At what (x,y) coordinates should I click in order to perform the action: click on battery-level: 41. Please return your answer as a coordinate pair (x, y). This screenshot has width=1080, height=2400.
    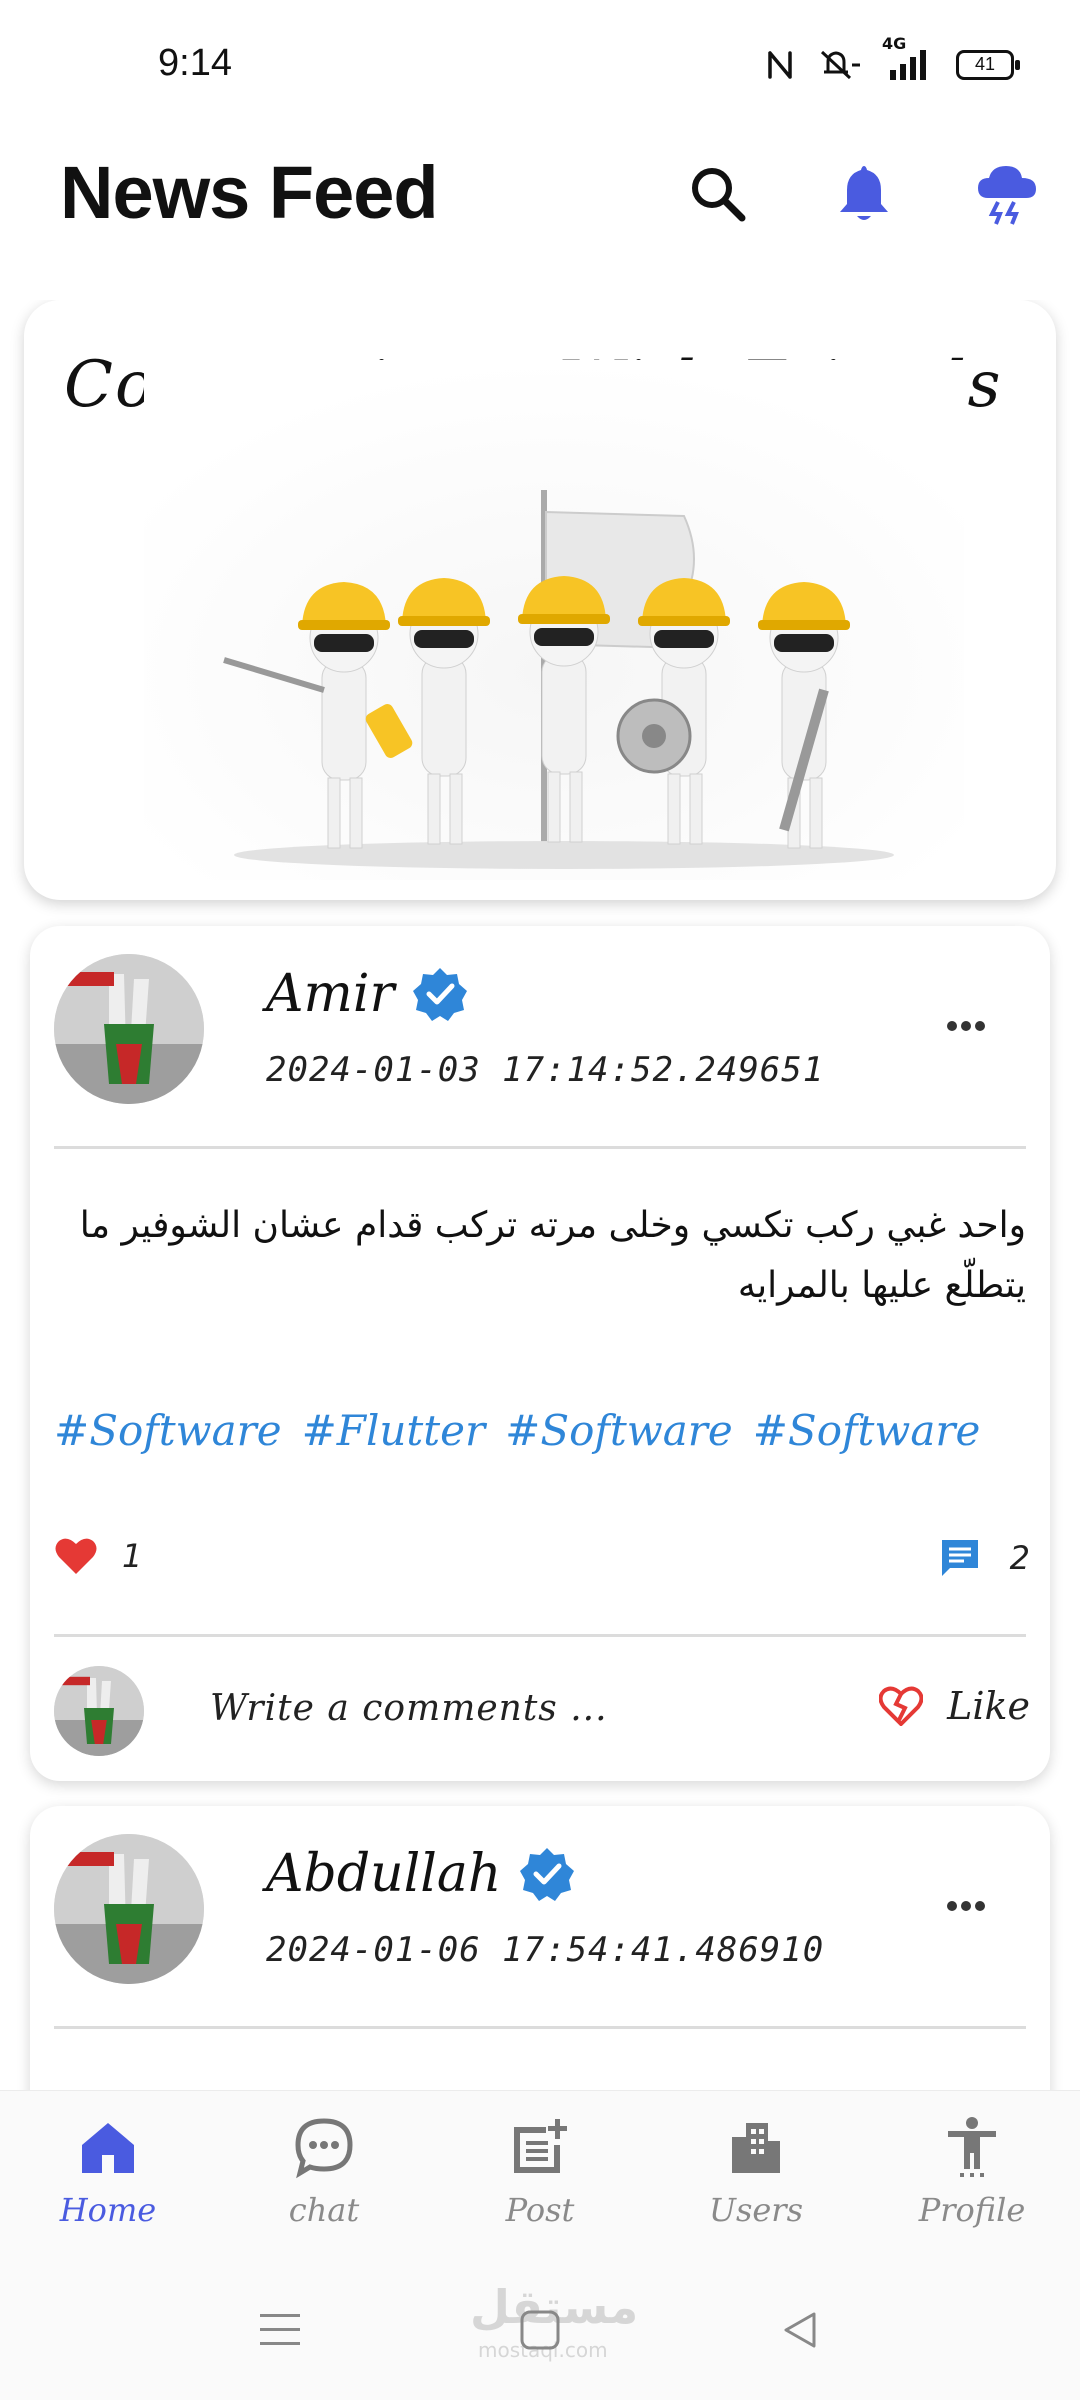
    Looking at the image, I should click on (985, 64).